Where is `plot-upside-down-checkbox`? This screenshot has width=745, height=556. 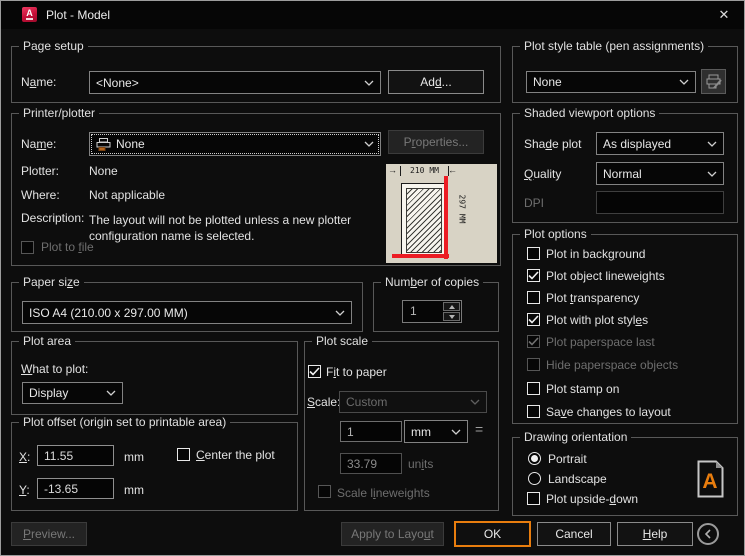
plot-upside-down-checkbox is located at coordinates (533, 498).